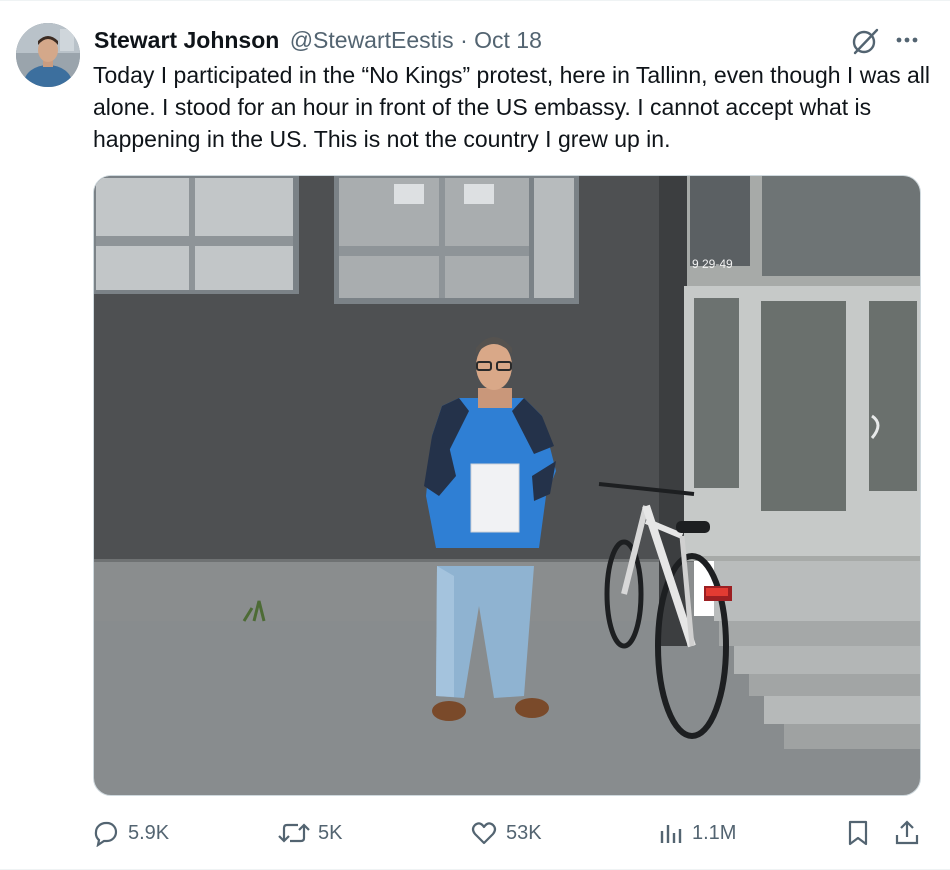 The width and height of the screenshot is (950, 870). What do you see at coordinates (294, 833) in the screenshot?
I see `repost-icon` at bounding box center [294, 833].